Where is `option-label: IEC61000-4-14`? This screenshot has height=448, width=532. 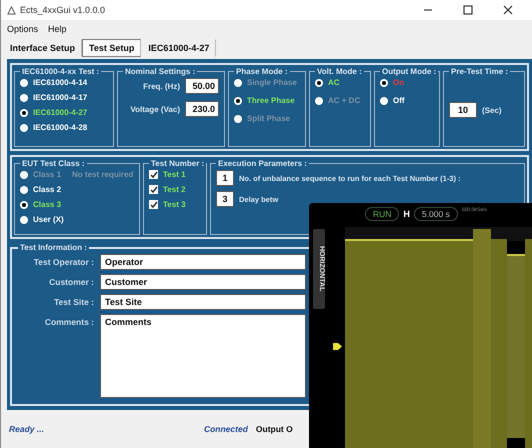
option-label: IEC61000-4-14 is located at coordinates (60, 82).